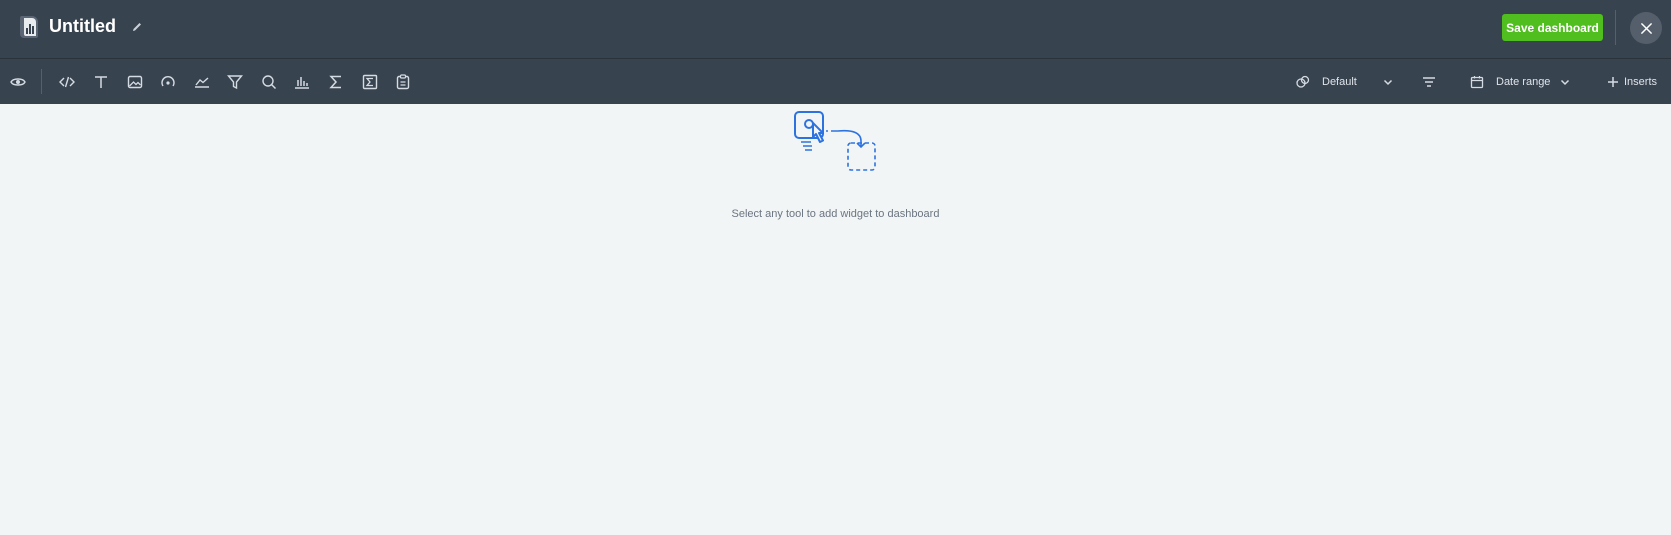 Image resolution: width=1671 pixels, height=535 pixels. I want to click on date-range-selector: Date range, so click(1521, 82).